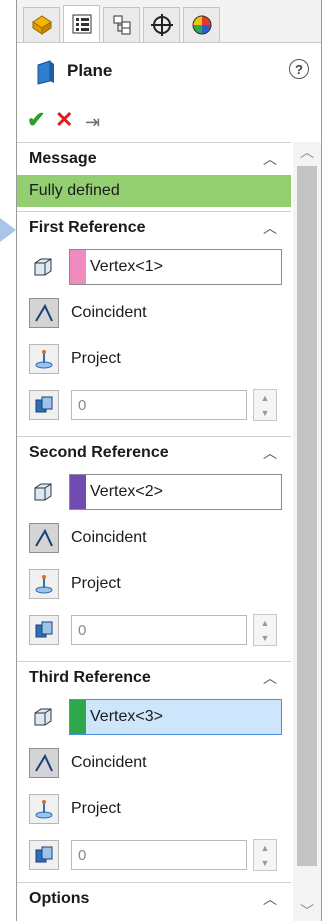 The height and width of the screenshot is (921, 322). Describe the element at coordinates (175, 267) in the screenshot. I see `reference-selection-field: Vertex<1>` at that location.